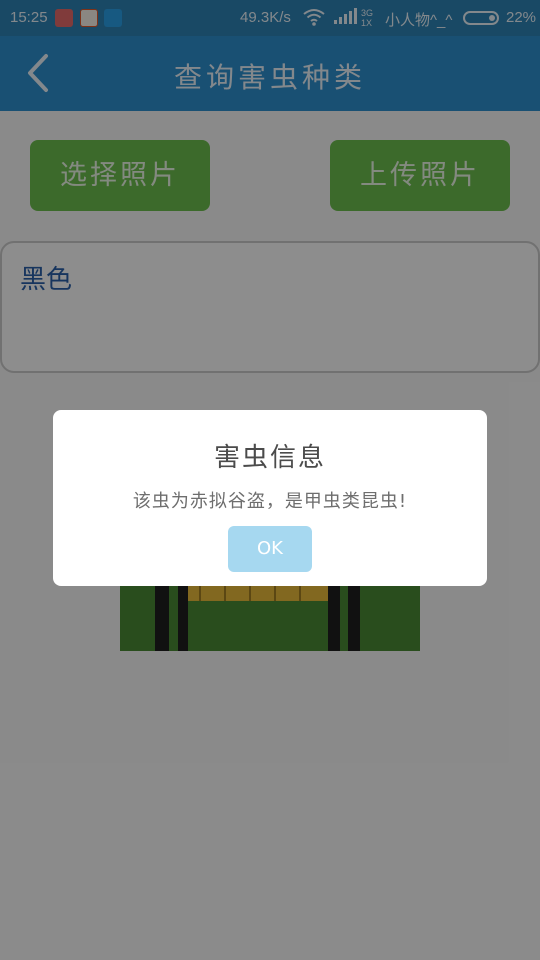 Image resolution: width=540 pixels, height=960 pixels. Describe the element at coordinates (269, 458) in the screenshot. I see `dialog-title: 害虫信息` at that location.